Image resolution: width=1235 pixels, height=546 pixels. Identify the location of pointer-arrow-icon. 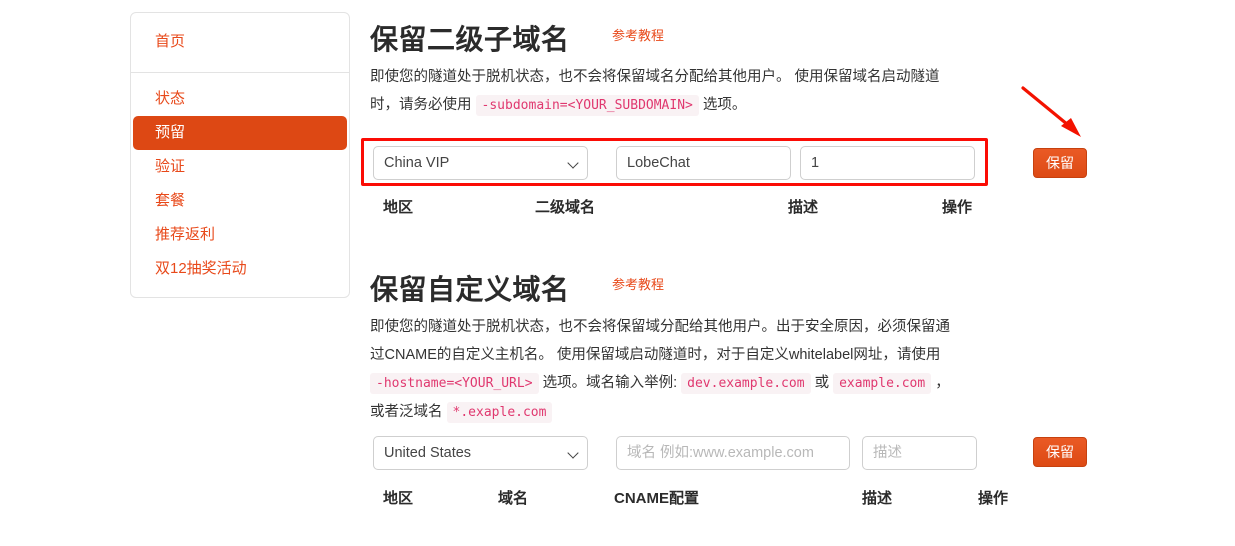
(1051, 111).